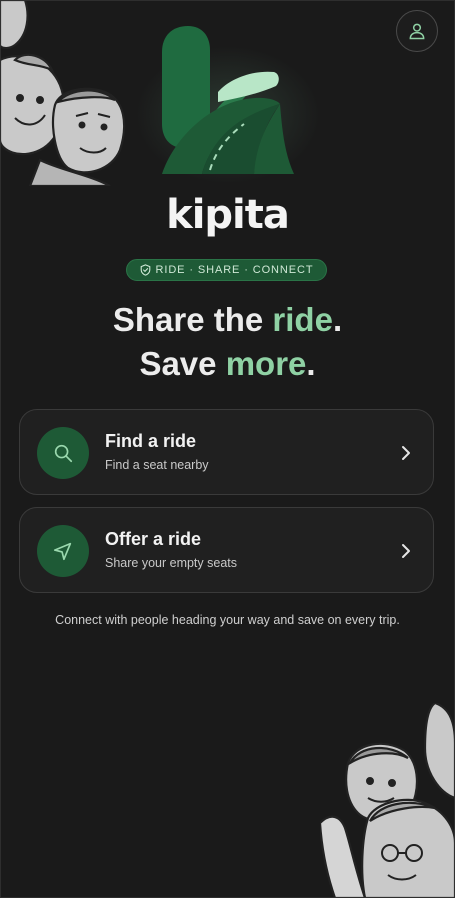  I want to click on tagline-badge: RIDE · SHARE · CONNECT, so click(226, 270).